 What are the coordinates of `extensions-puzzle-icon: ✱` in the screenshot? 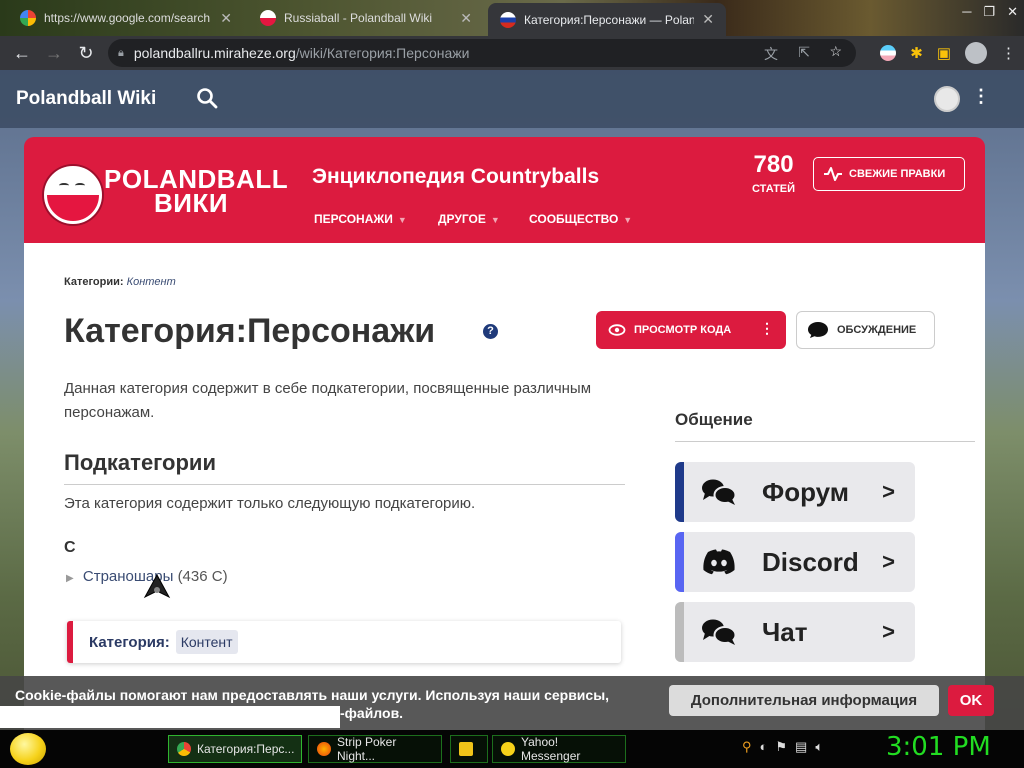 It's located at (916, 53).